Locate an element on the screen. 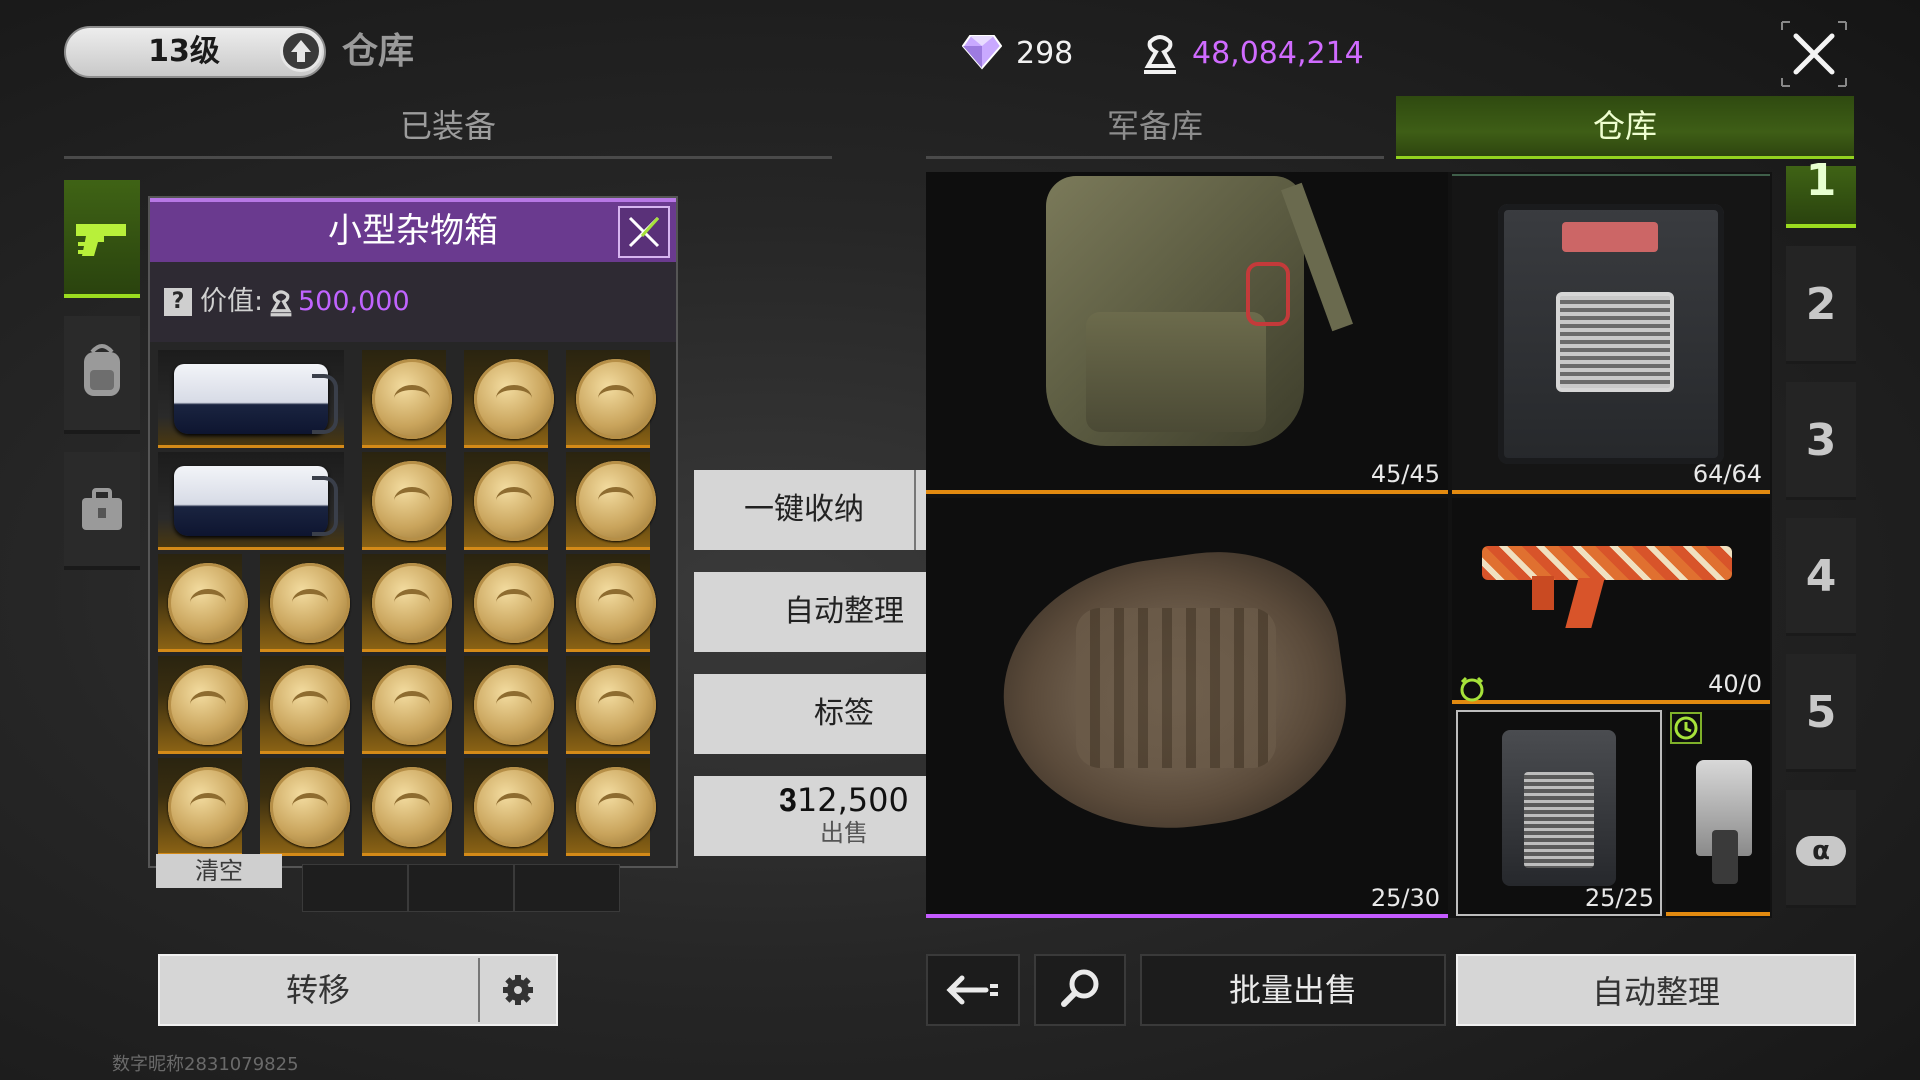 Image resolution: width=1920 pixels, height=1080 pixels. backpack-icon is located at coordinates (102, 370).